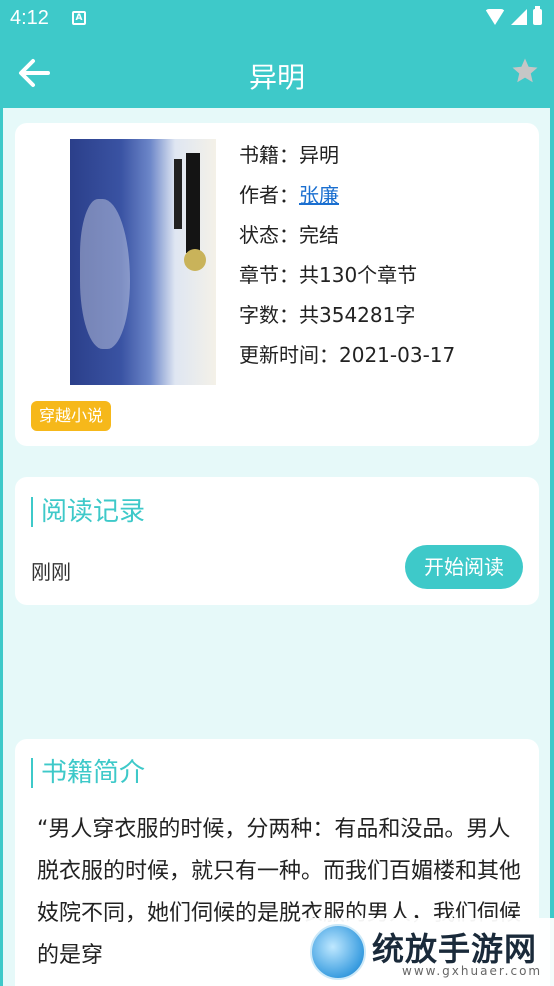 This screenshot has width=554, height=986. What do you see at coordinates (397, 355) in the screenshot?
I see `updated-value: 2021-03-17` at bounding box center [397, 355].